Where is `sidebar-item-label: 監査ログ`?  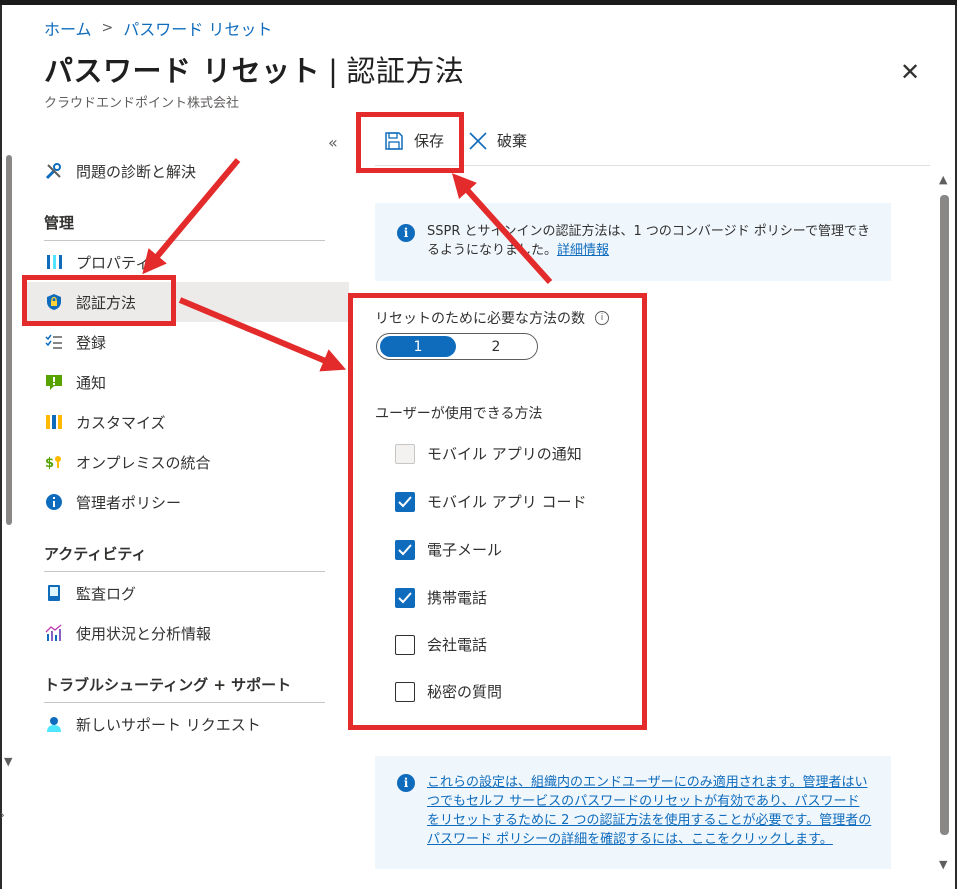
sidebar-item-label: 監査ログ is located at coordinates (106, 593).